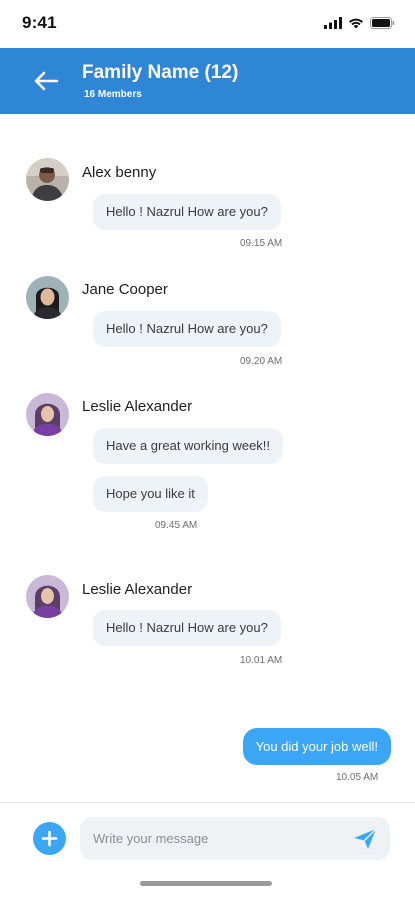 This screenshot has width=415, height=900. I want to click on outgoing-bubble: You did your job well!, so click(316, 746).